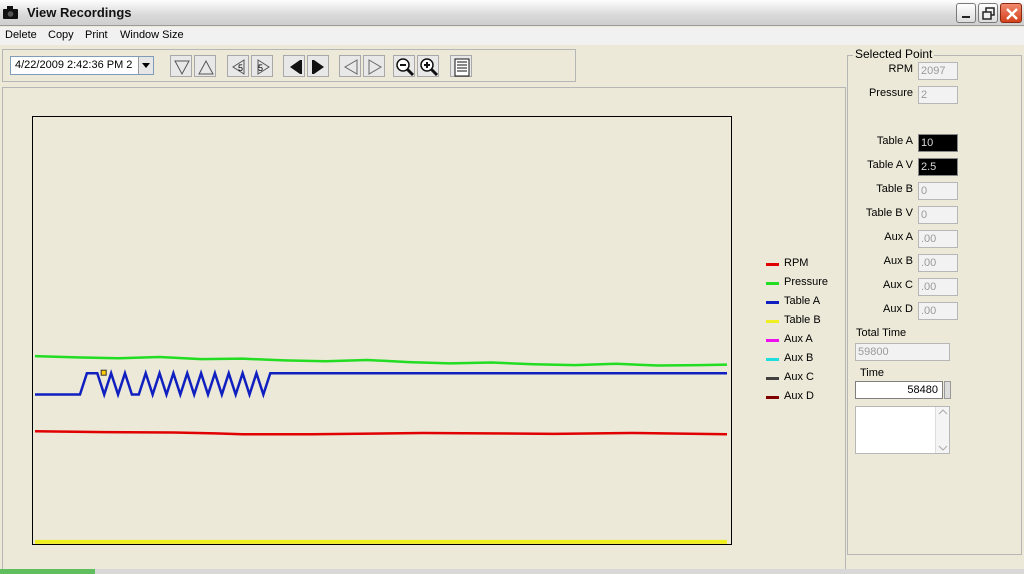  I want to click on step-forward-5-button: 5, so click(262, 66).